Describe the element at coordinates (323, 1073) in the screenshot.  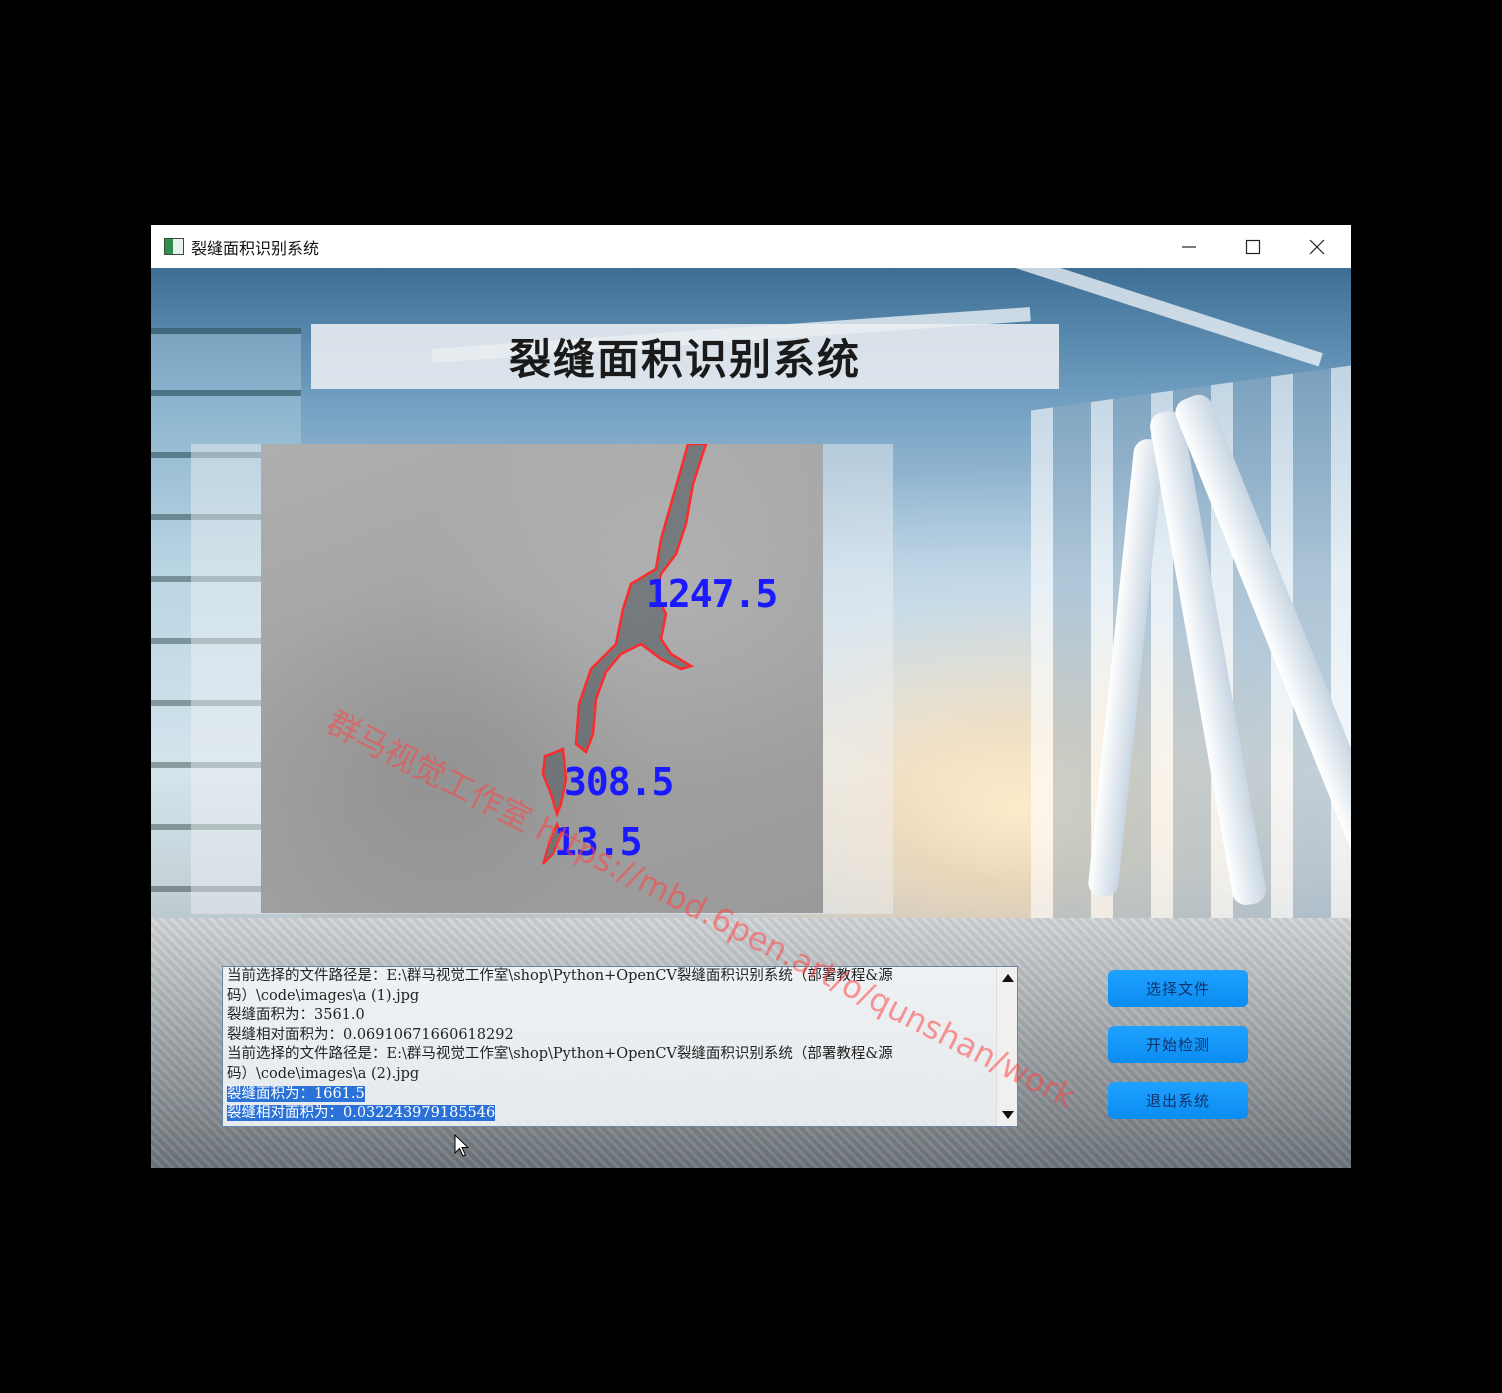
I see `log-line: 码）\code\images\a (2).jpg` at that location.